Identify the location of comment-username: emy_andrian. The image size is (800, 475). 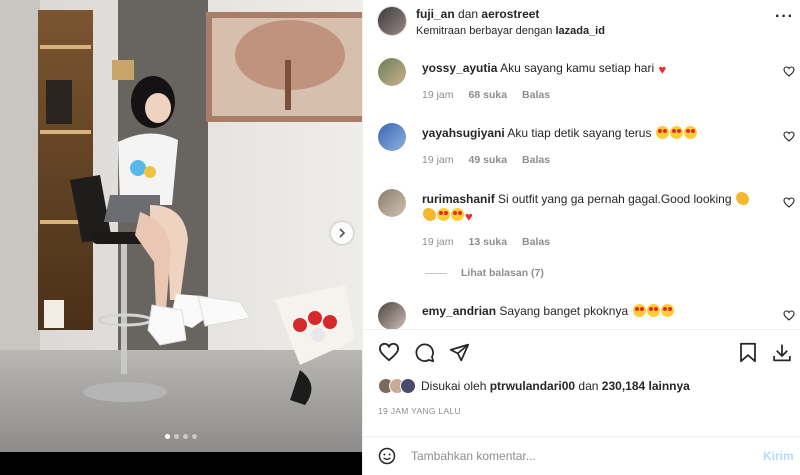
(459, 311).